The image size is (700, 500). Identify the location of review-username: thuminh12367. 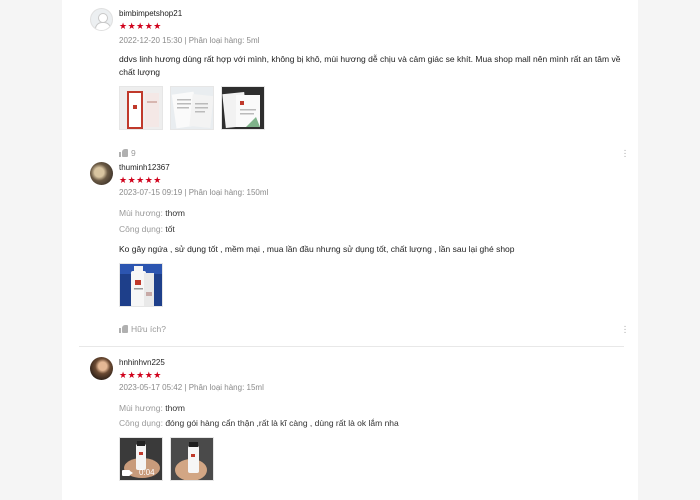
(144, 167).